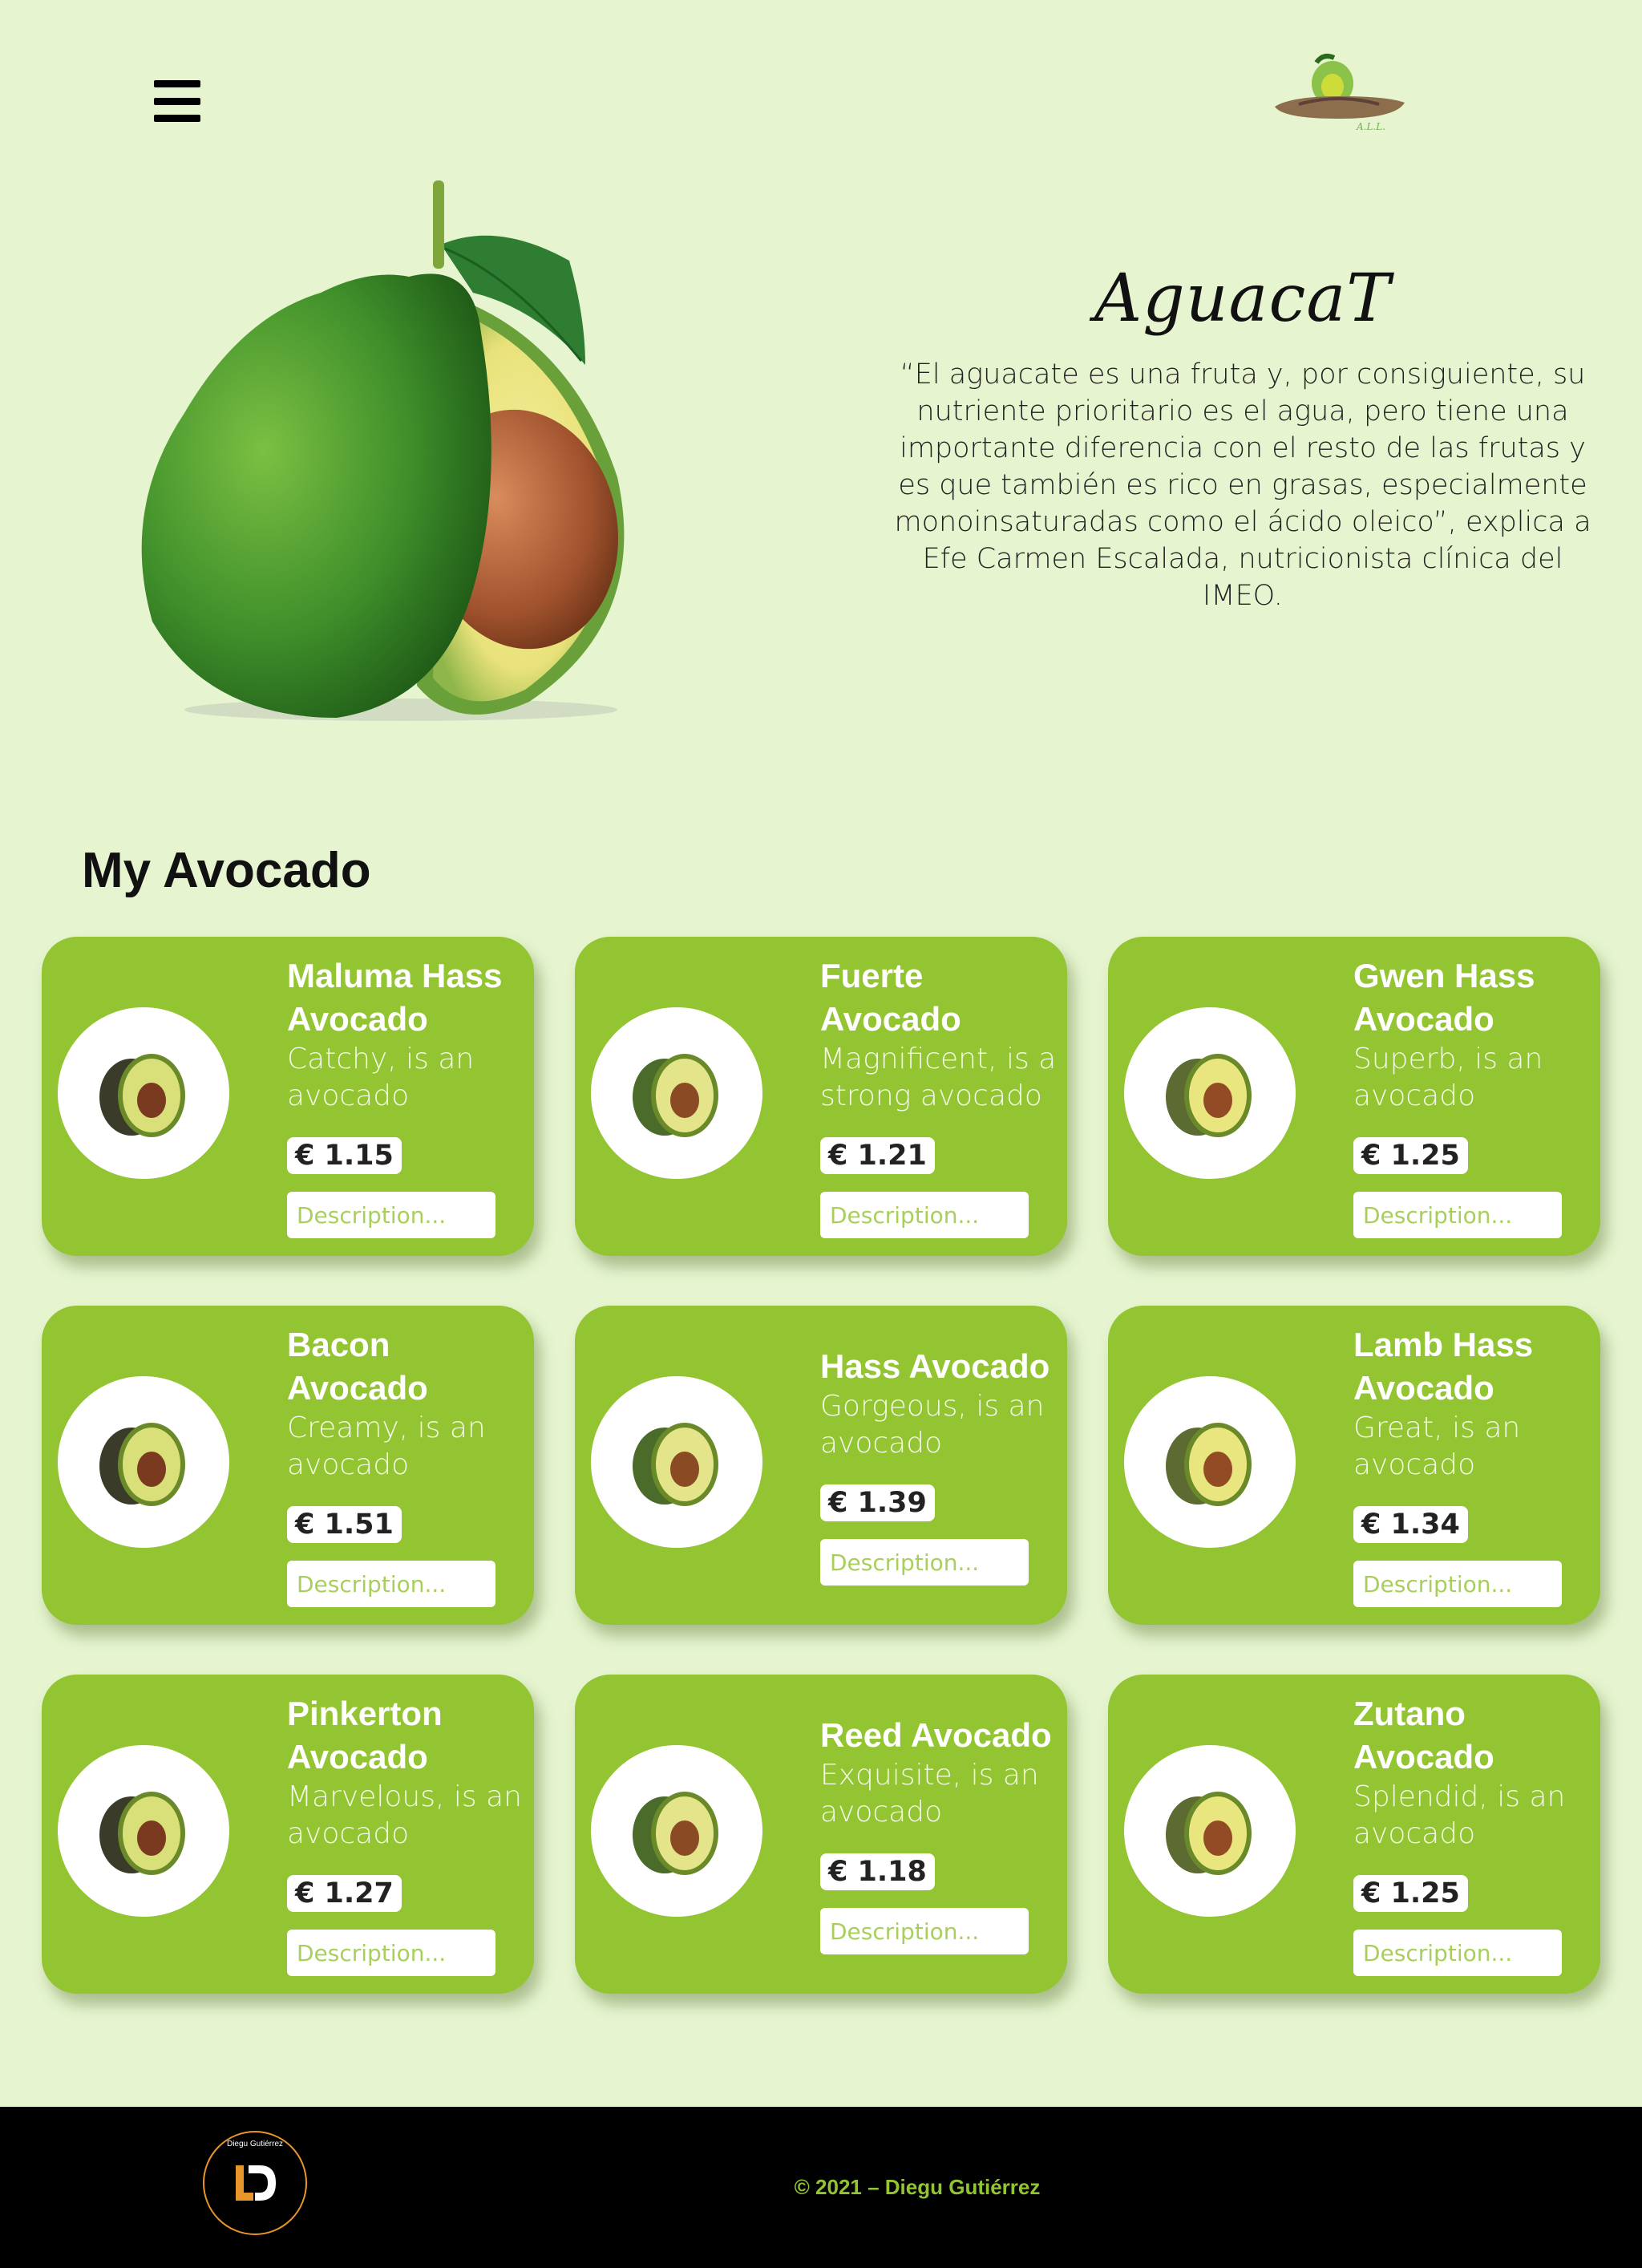 The height and width of the screenshot is (2268, 1642). What do you see at coordinates (1437, 1446) in the screenshot?
I see `product-description: Great, is an avocado` at bounding box center [1437, 1446].